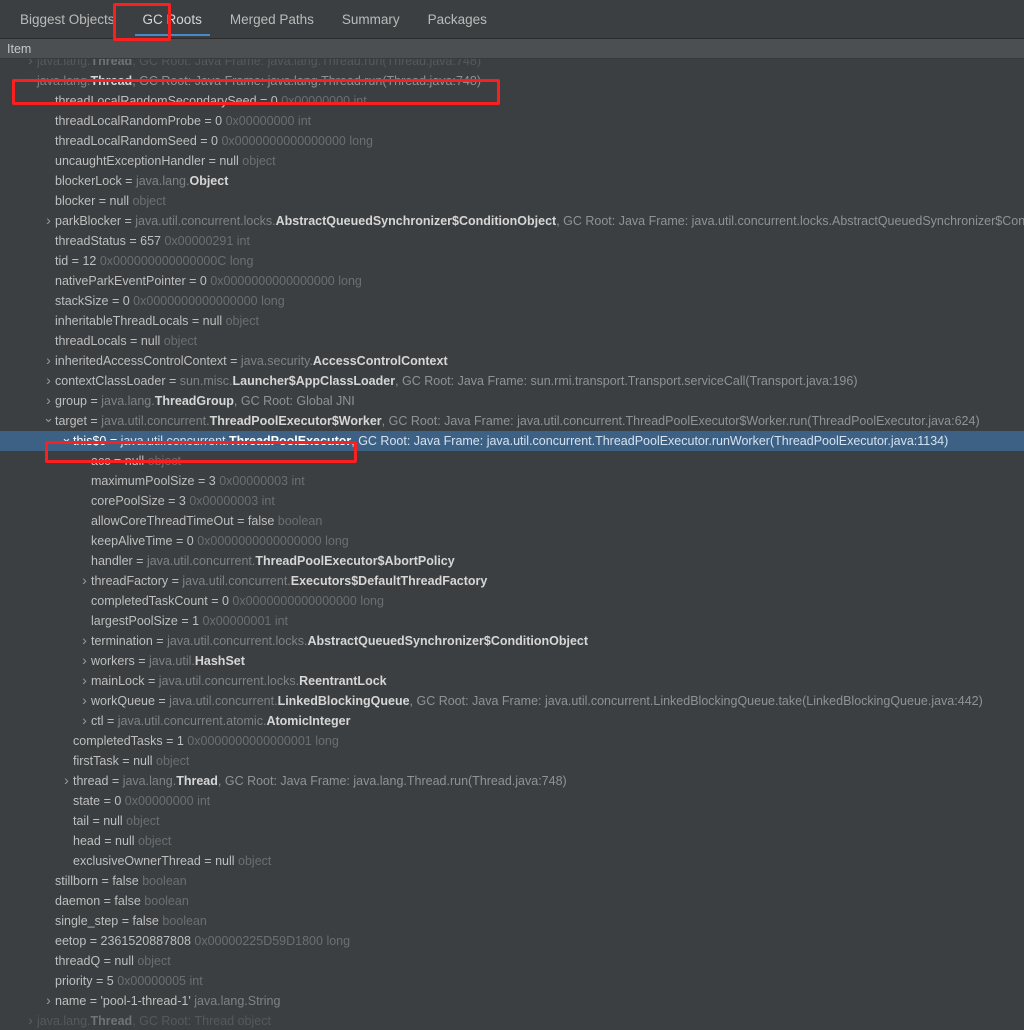 This screenshot has width=1024, height=1030. I want to click on tree-row: largestPoolSize = 1 0x00000001 int, so click(512, 621).